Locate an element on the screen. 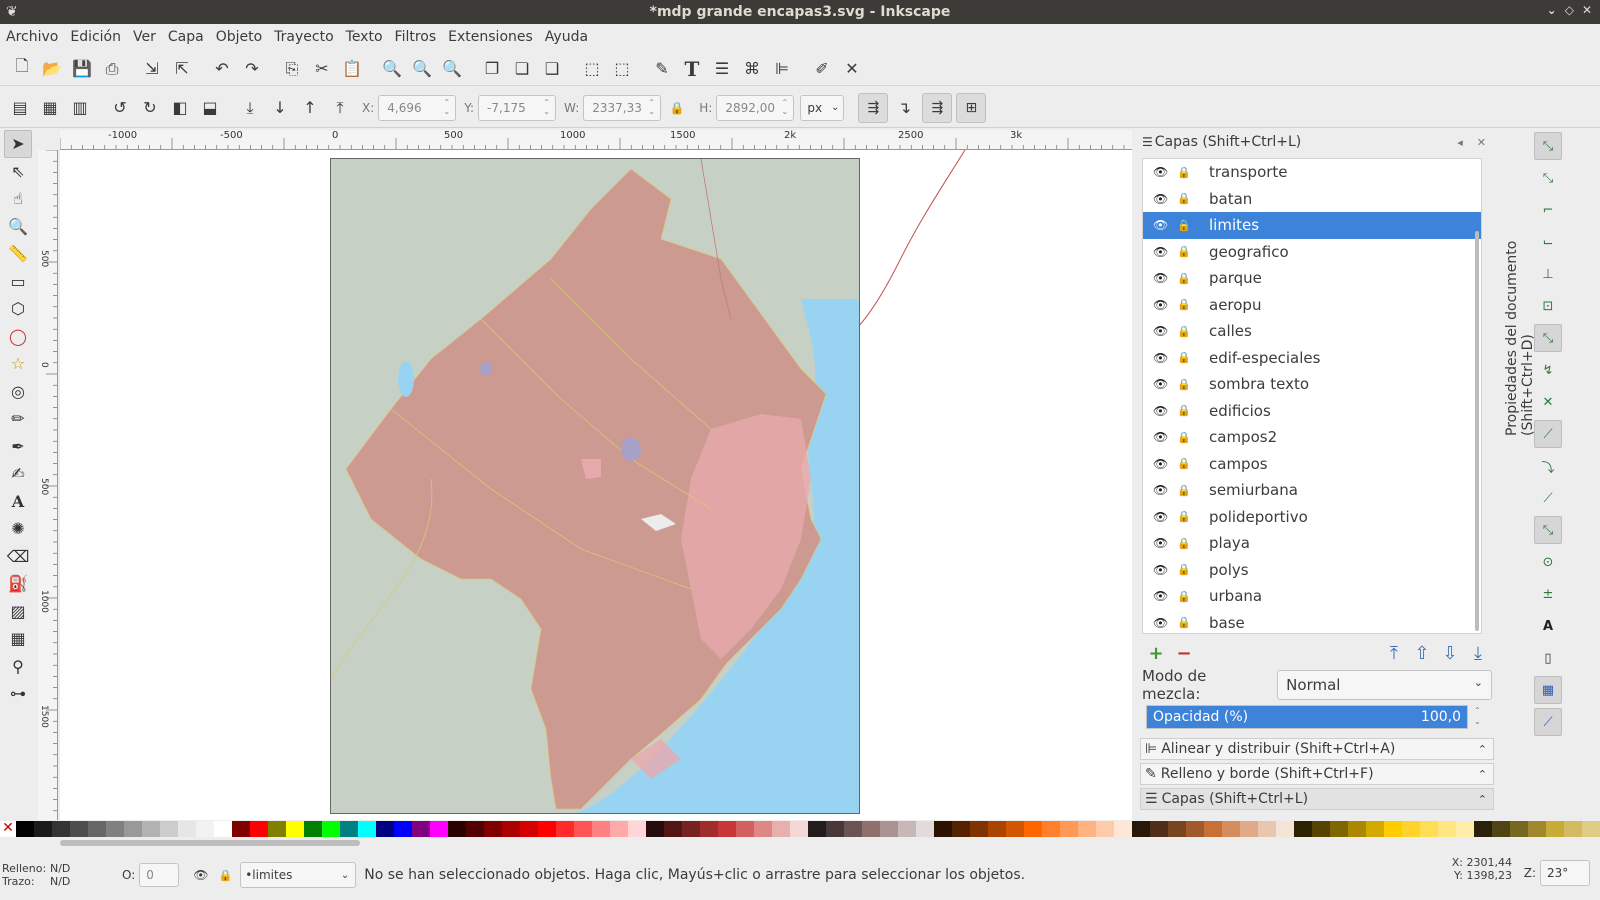 Image resolution: width=1600 pixels, height=900 pixels. close-panel-icon: ✕ is located at coordinates (1481, 142).